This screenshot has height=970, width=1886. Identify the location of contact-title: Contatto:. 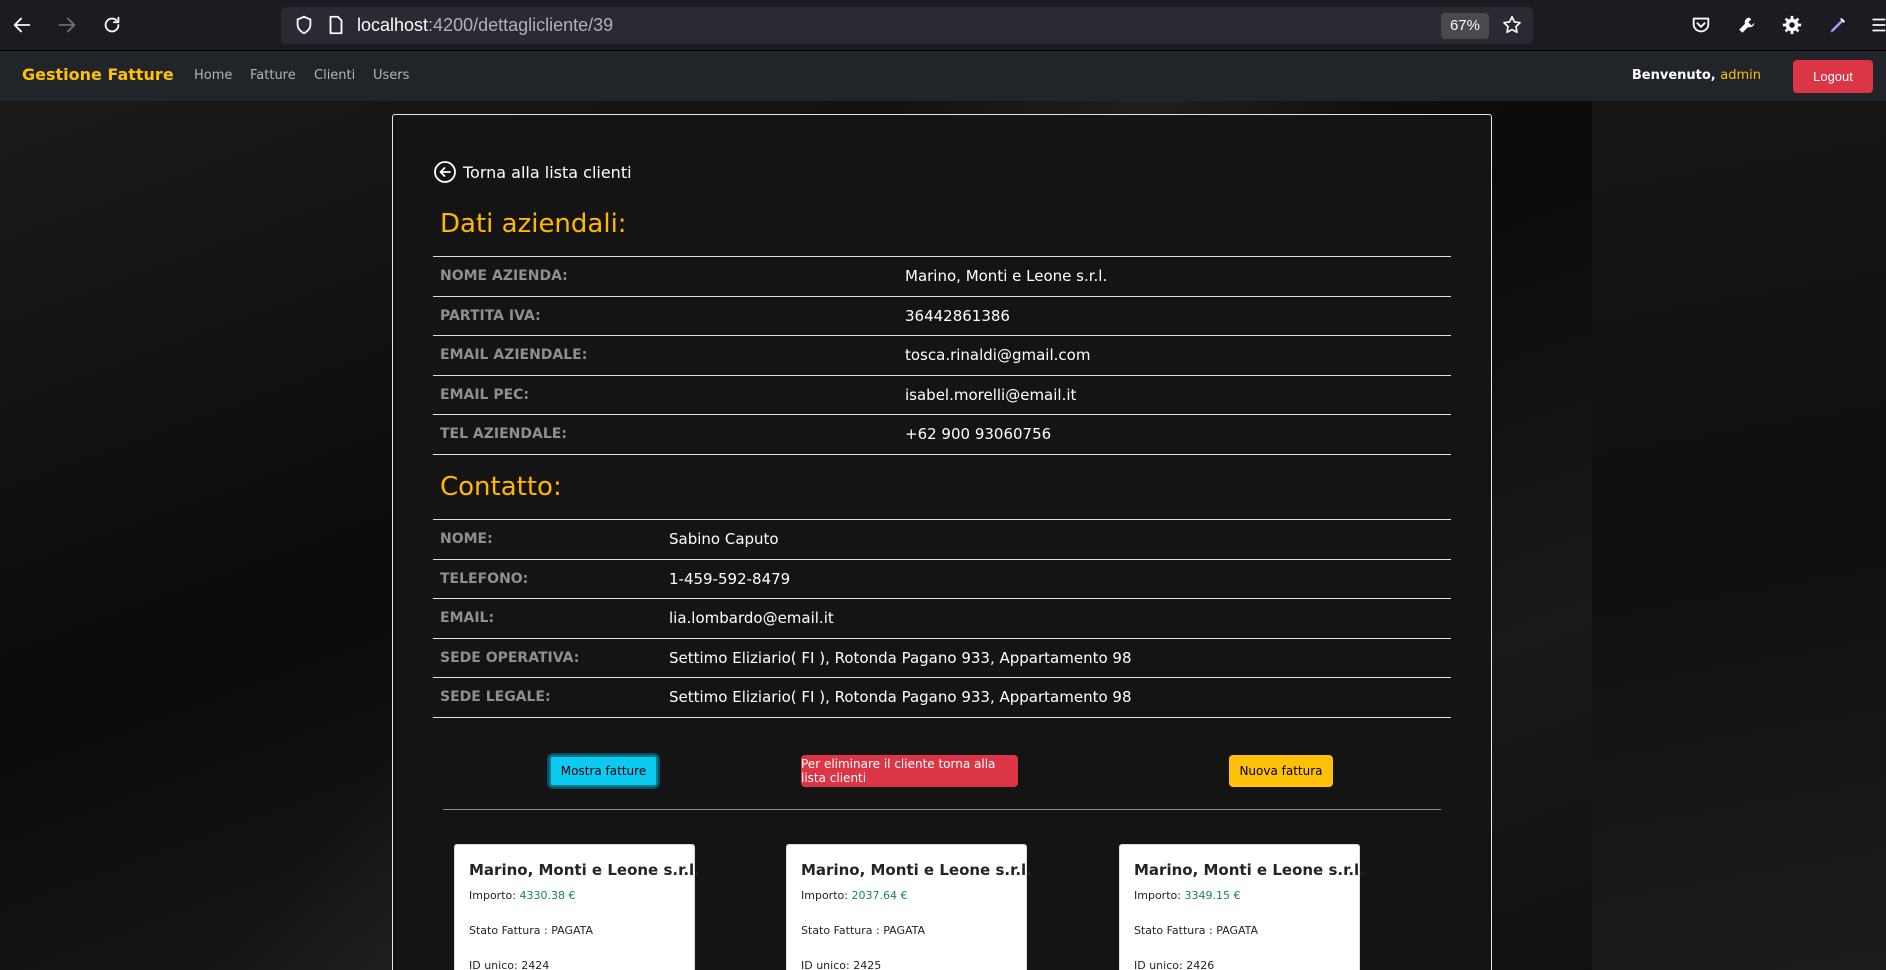
(501, 487).